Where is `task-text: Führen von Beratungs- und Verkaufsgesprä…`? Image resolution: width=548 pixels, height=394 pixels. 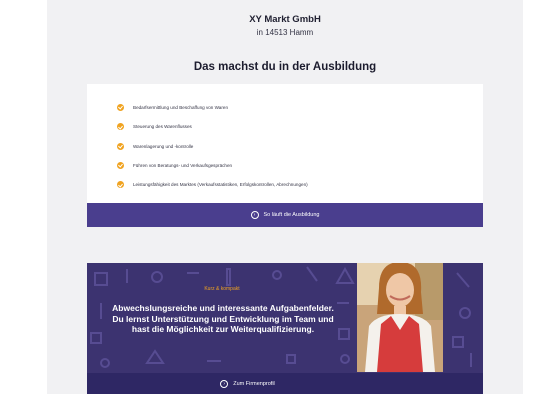
task-text: Führen von Beratungs- und Verkaufsgesprä… is located at coordinates (183, 166).